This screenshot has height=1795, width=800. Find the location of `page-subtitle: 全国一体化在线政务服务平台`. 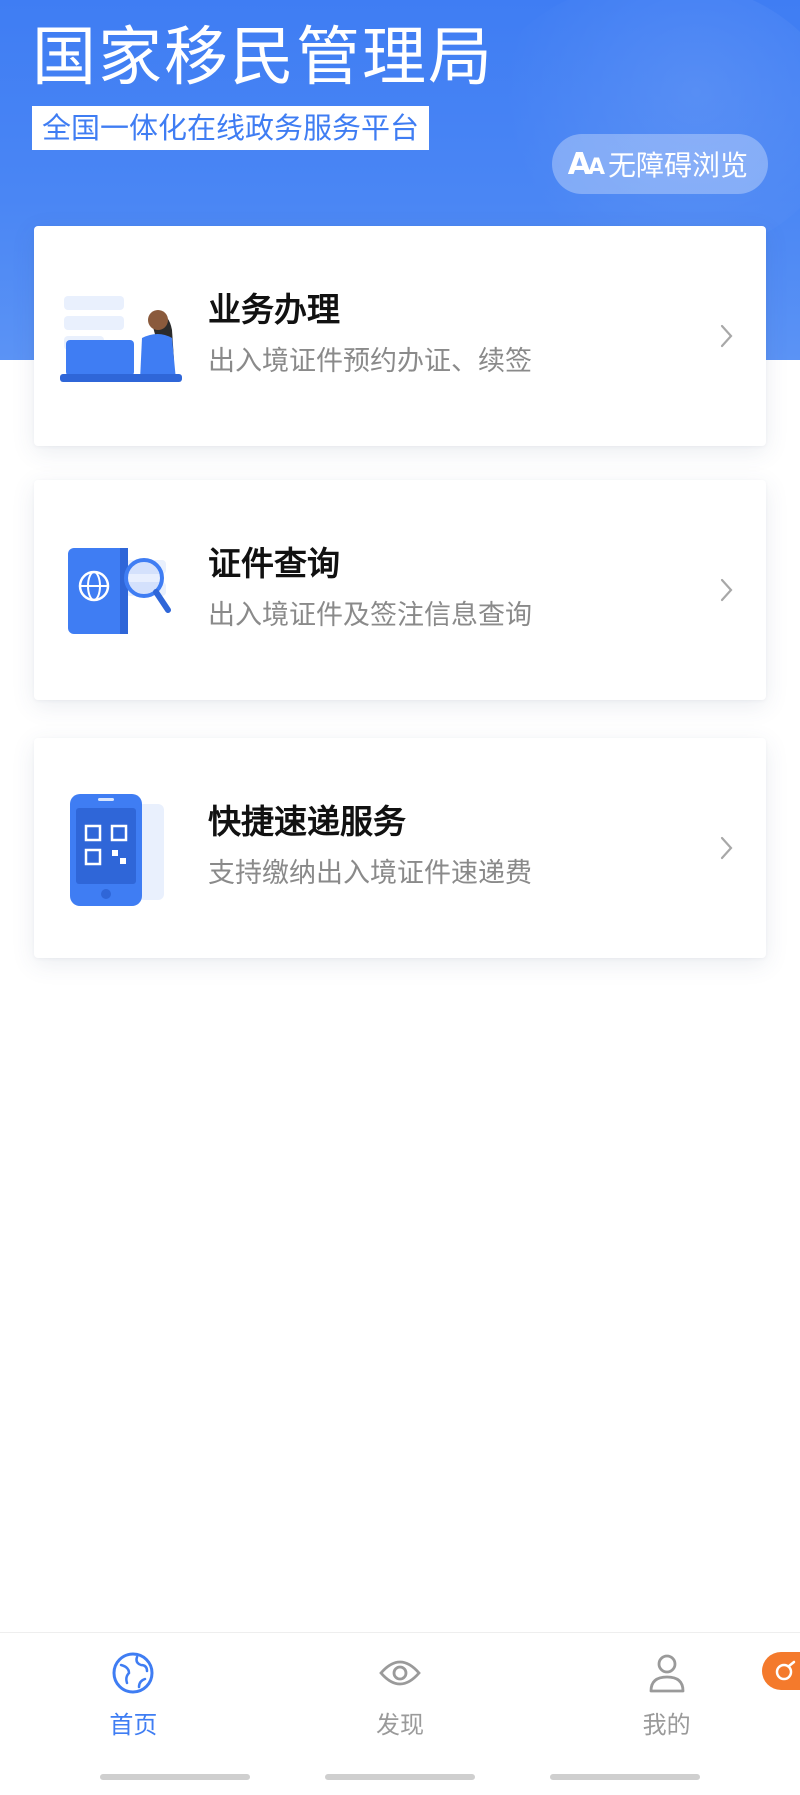

page-subtitle: 全国一体化在线政务服务平台 is located at coordinates (231, 128).